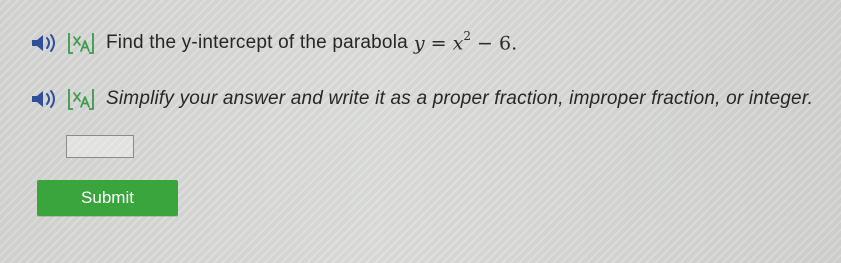 This screenshot has width=841, height=263. Describe the element at coordinates (467, 36) in the screenshot. I see `equation-exponent: 2` at that location.